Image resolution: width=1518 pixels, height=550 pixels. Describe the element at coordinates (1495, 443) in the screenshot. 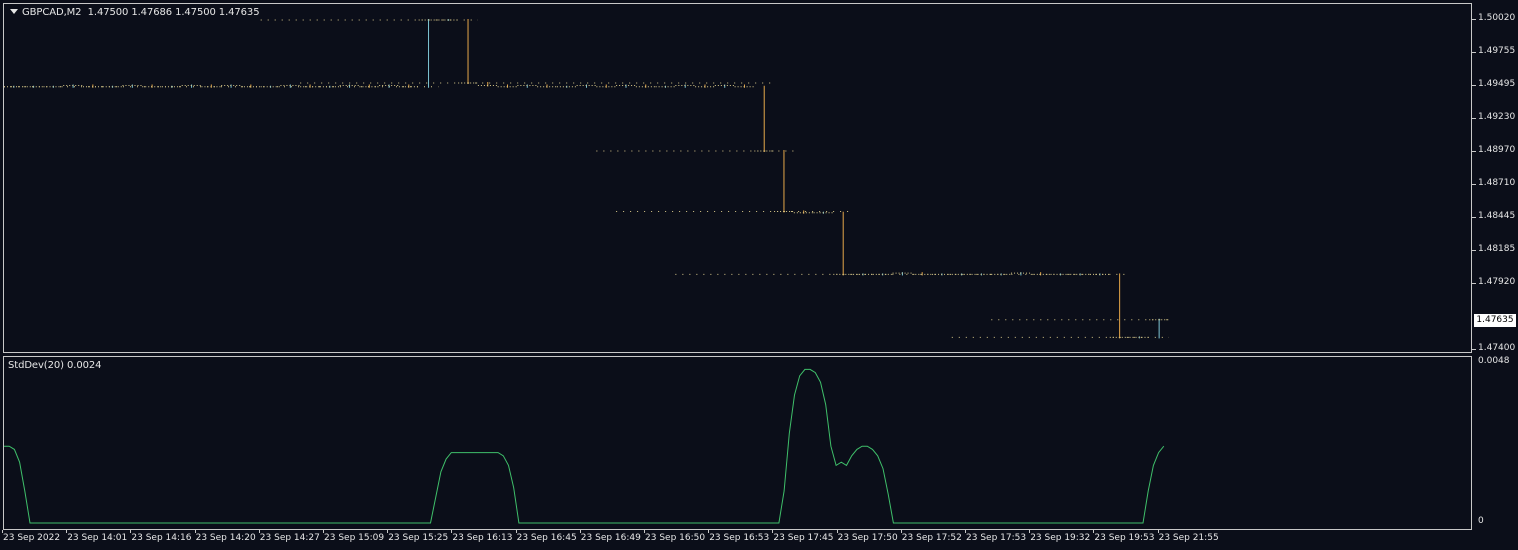

I see `indicator-axis: 0.0048 0` at that location.